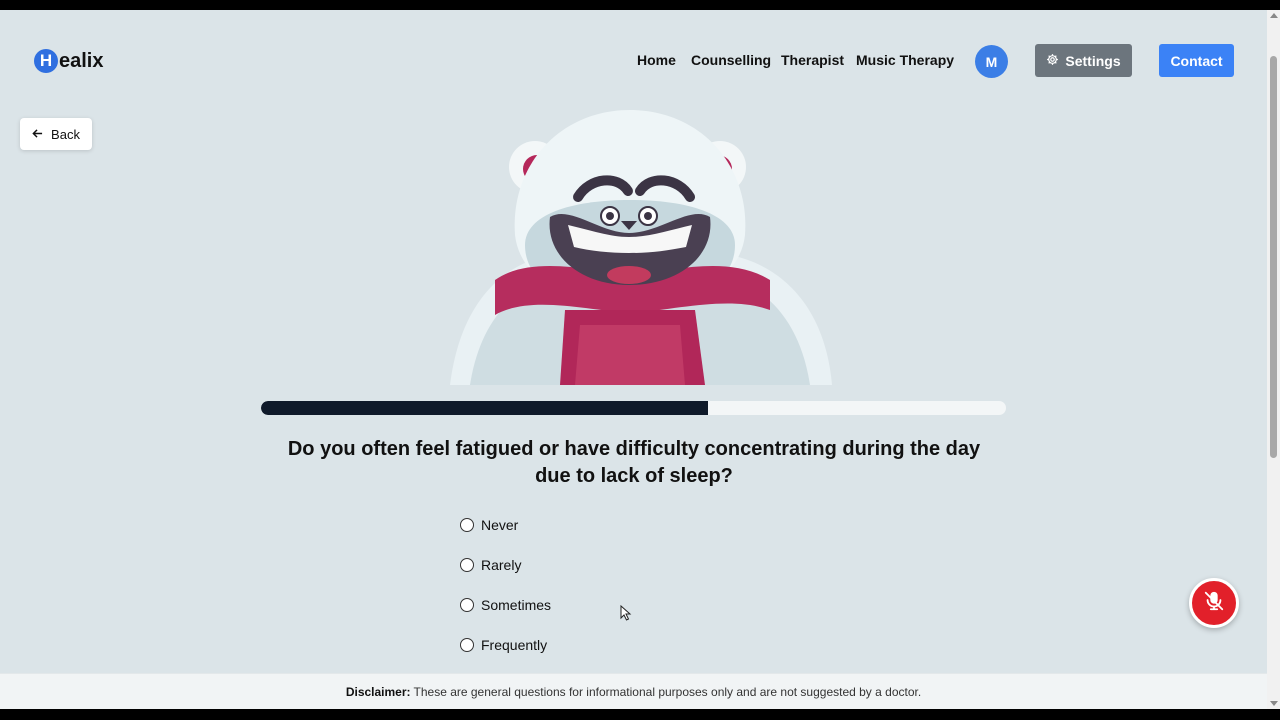 This screenshot has width=1280, height=720. I want to click on bear-mascot-illustration, so click(641, 247).